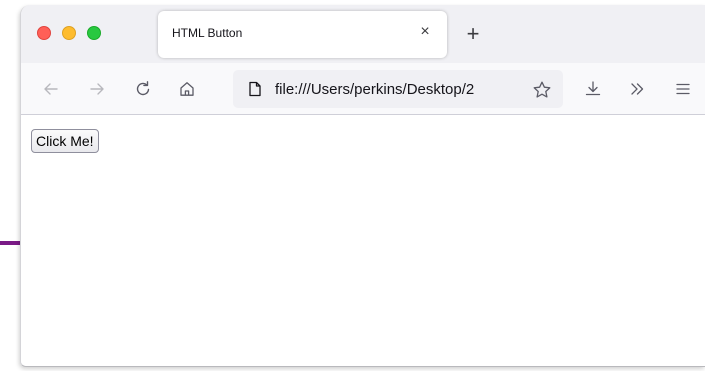 The height and width of the screenshot is (371, 705). I want to click on home-icon, so click(187, 89).